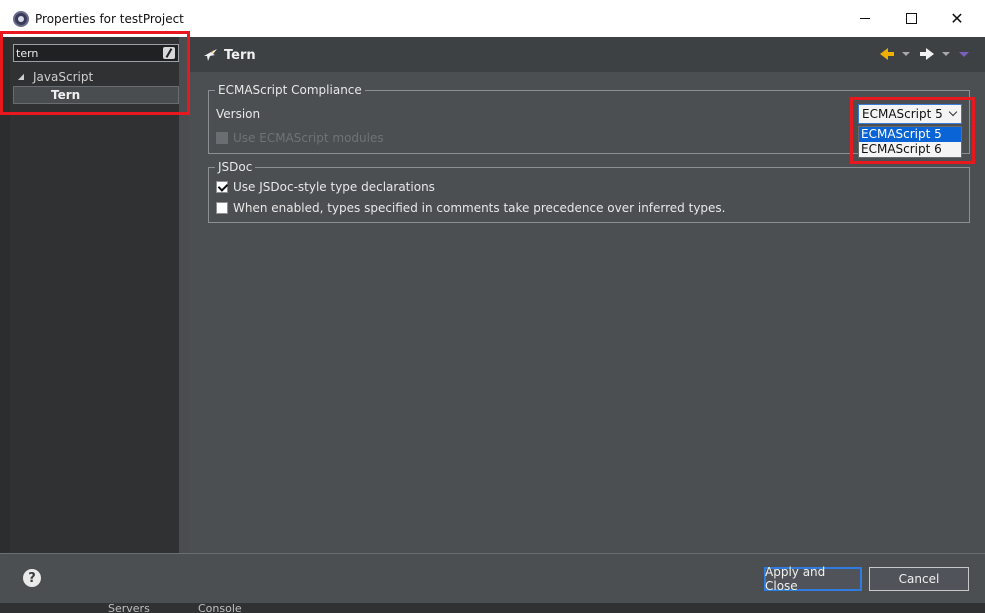 The width and height of the screenshot is (985, 613). I want to click on use-modules-option: Use ECMAScript modules, so click(300, 138).